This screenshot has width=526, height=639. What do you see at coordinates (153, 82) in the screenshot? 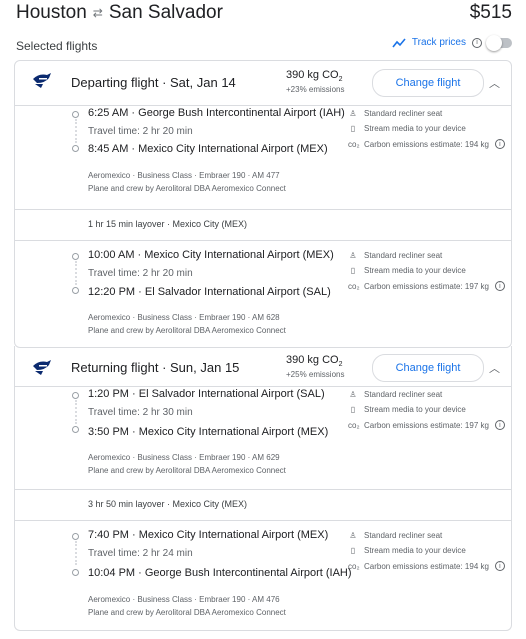
I see `departing-title: Departing flight · Sat, Jan 14` at bounding box center [153, 82].